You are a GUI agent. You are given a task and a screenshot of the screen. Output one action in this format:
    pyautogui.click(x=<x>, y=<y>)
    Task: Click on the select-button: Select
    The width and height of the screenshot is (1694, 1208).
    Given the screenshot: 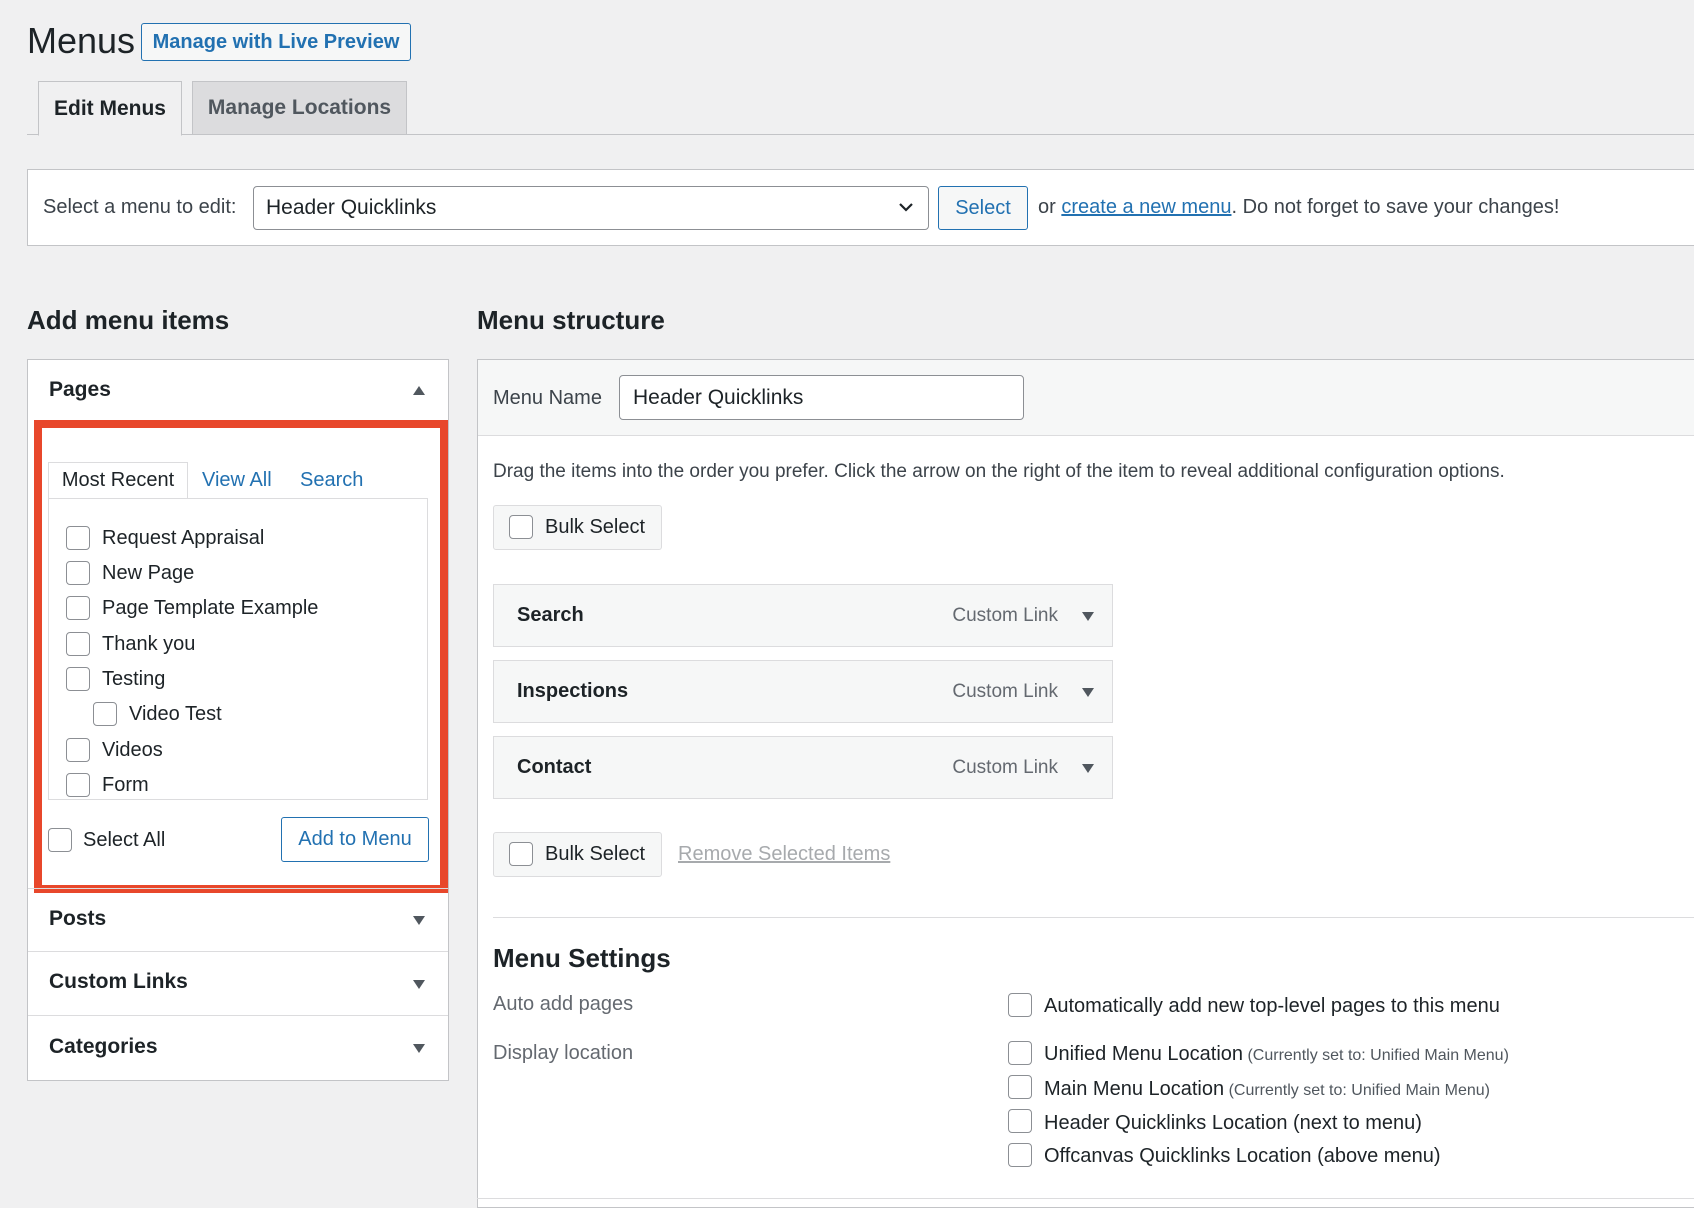 What is the action you would take?
    pyautogui.click(x=983, y=208)
    